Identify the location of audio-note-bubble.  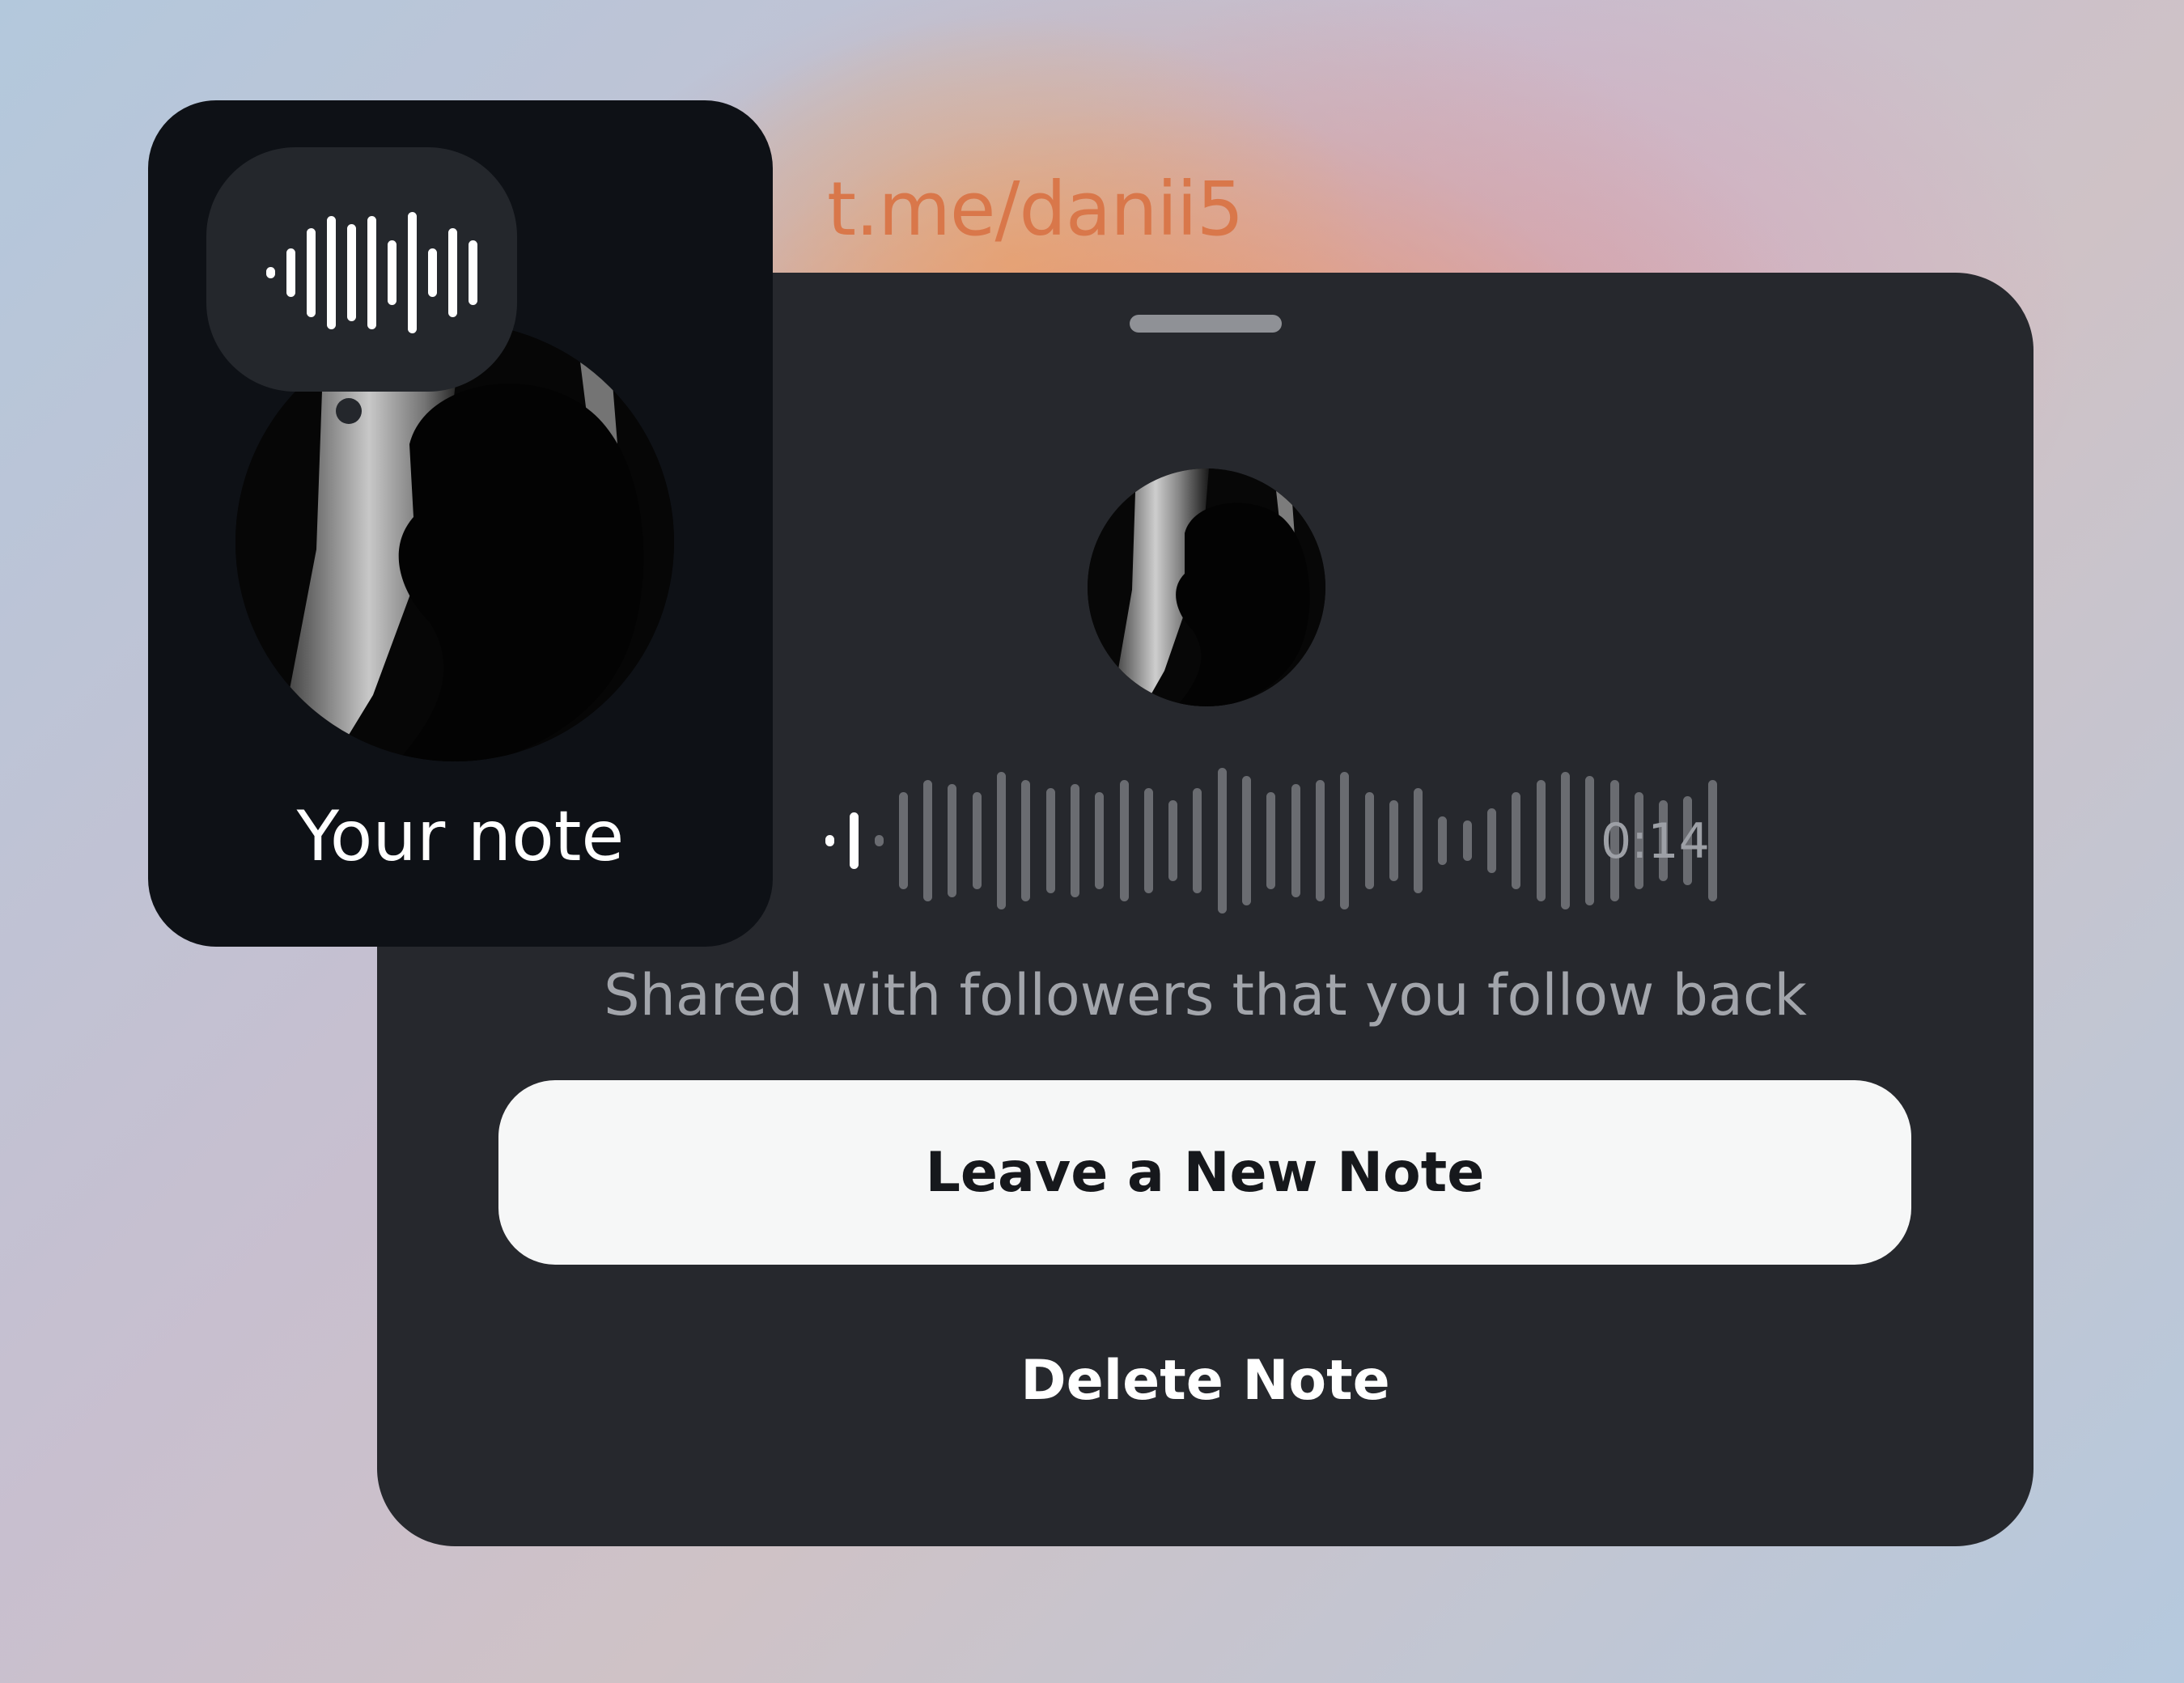
(362, 269).